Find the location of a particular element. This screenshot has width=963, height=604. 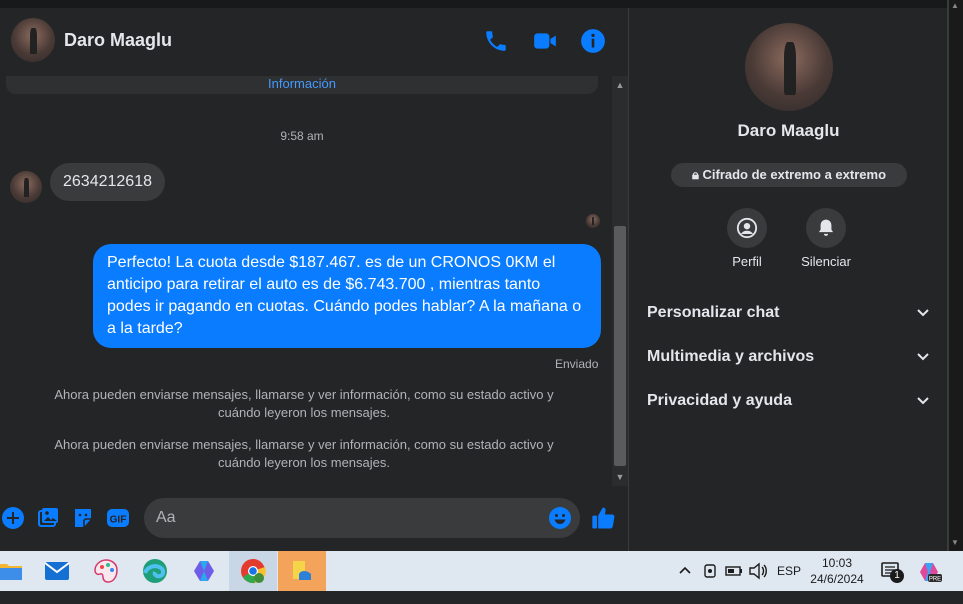

notification-count-badge: 1 is located at coordinates (897, 576).